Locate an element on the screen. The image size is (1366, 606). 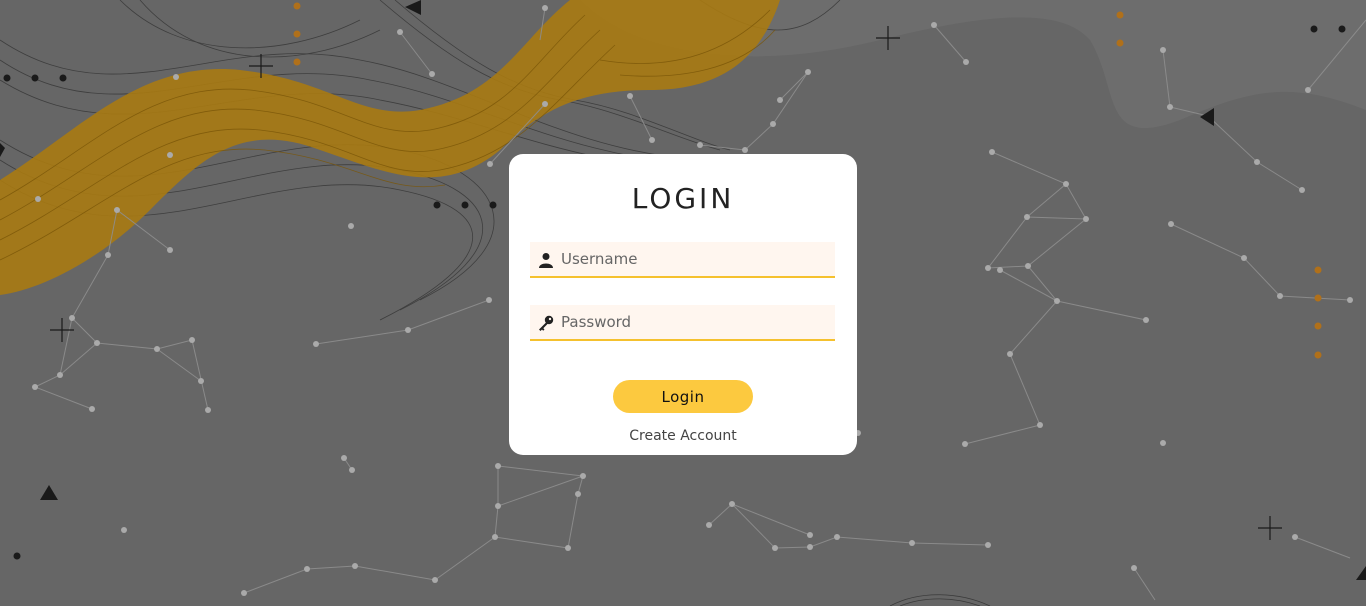
password-field is located at coordinates (682, 323).